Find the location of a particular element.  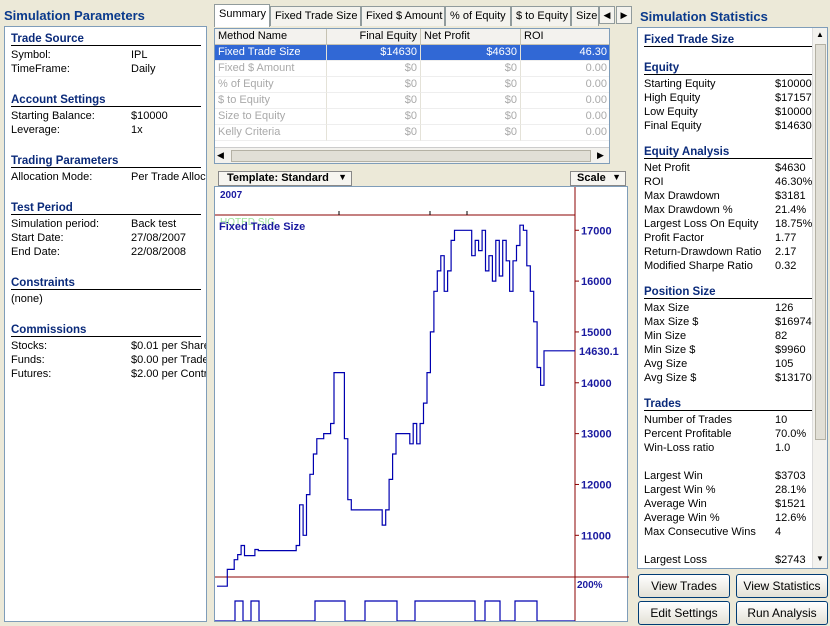

stat-value: 46.30% is located at coordinates (794, 182).